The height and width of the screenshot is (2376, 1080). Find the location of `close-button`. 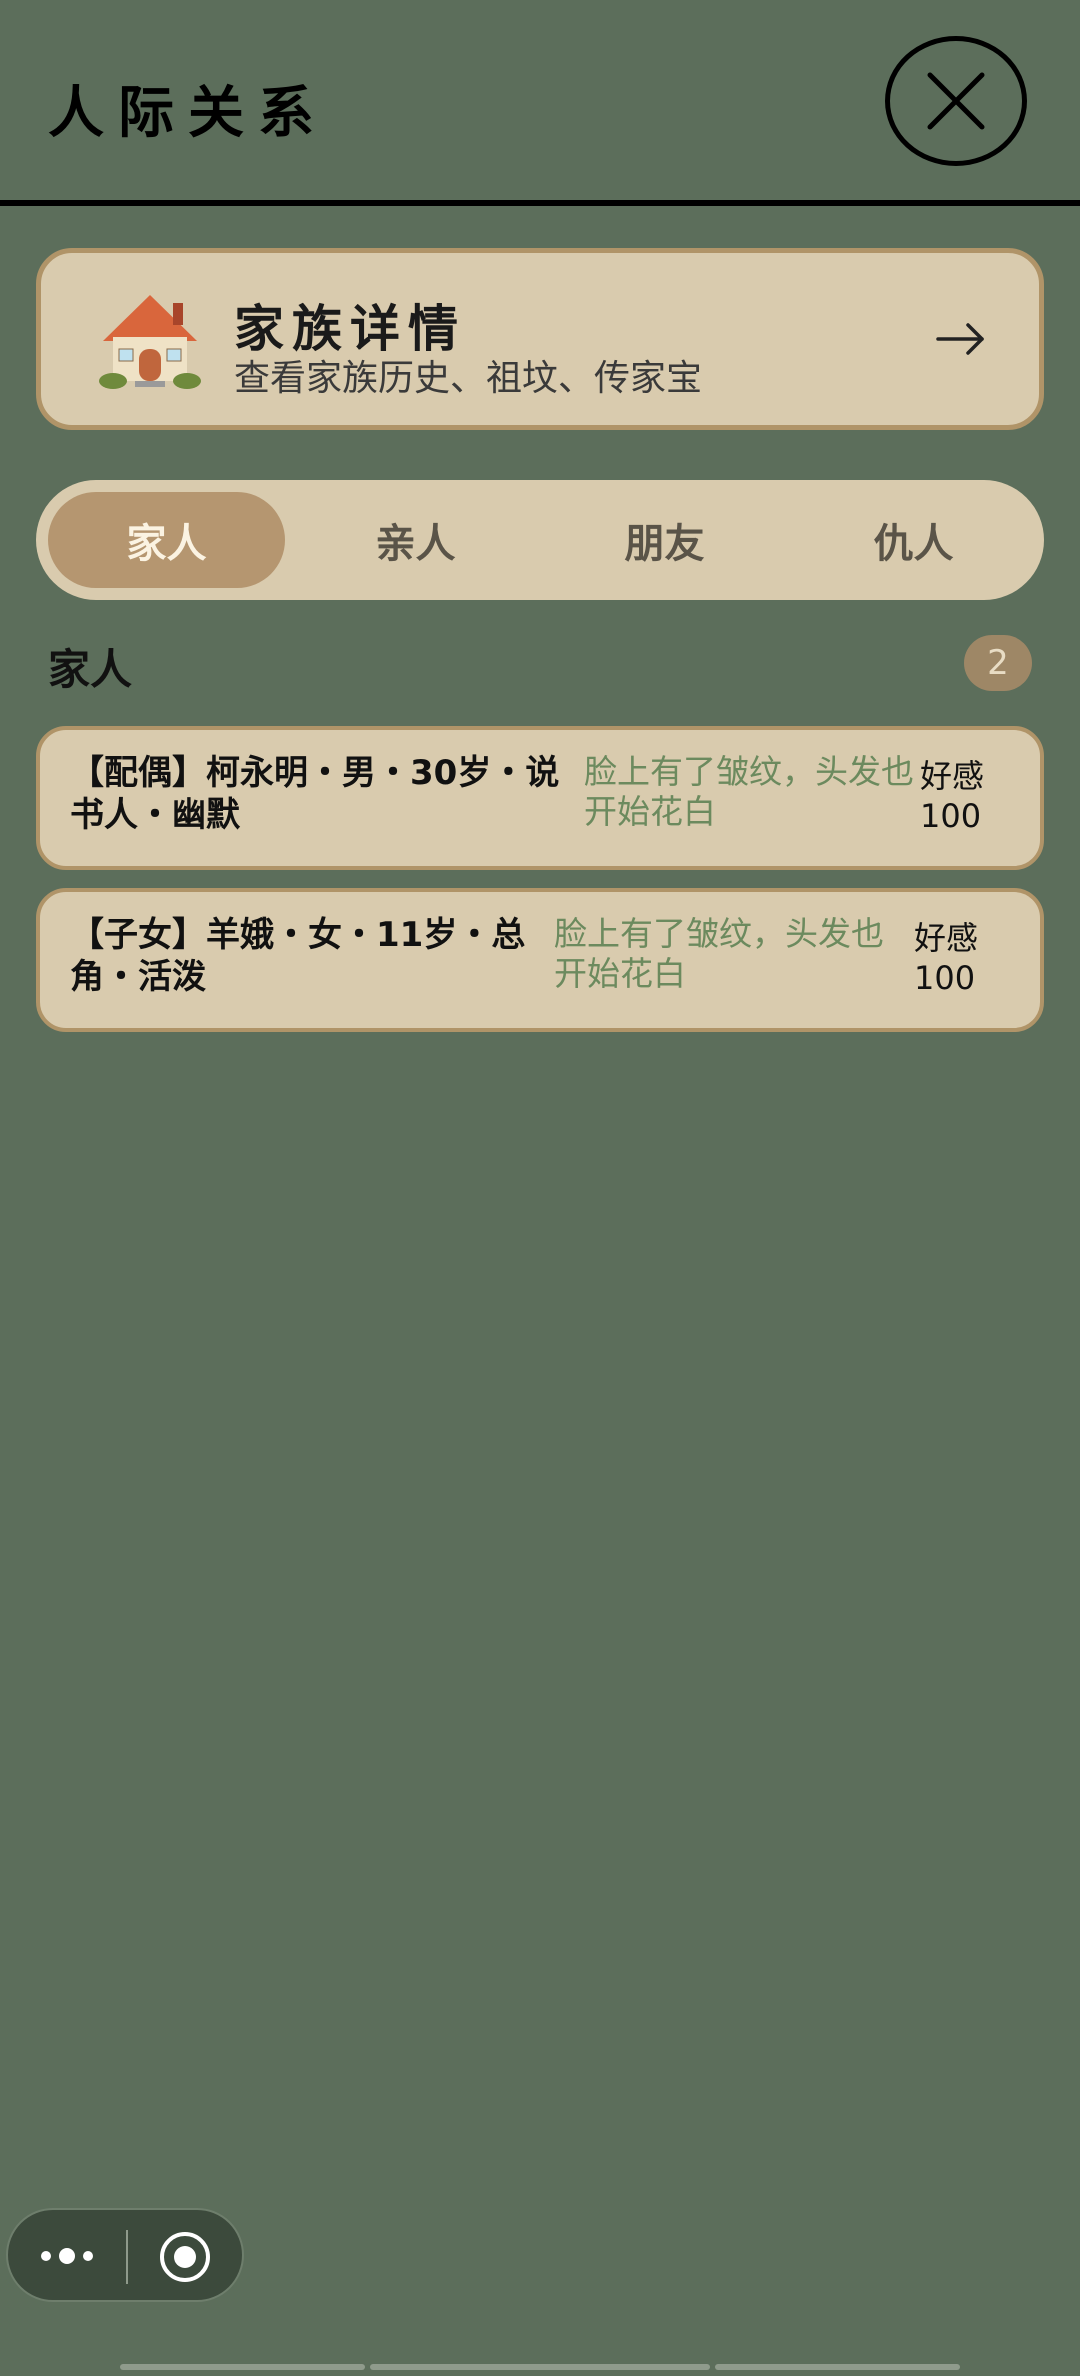

close-button is located at coordinates (956, 101).